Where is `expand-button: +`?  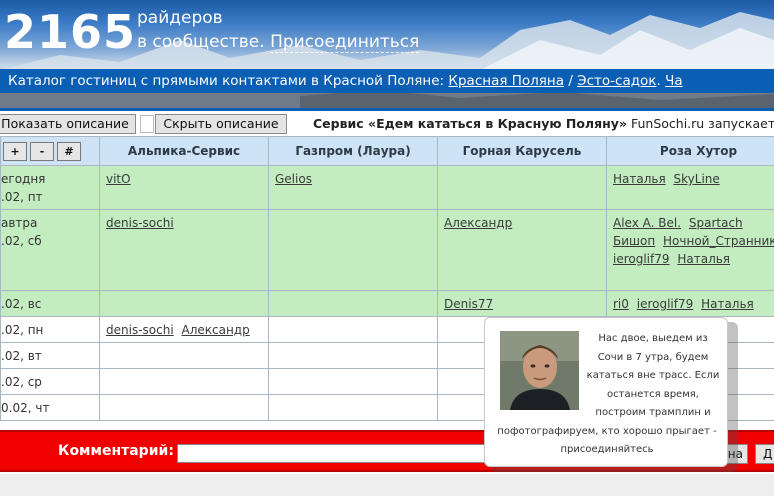
expand-button: + is located at coordinates (15, 151).